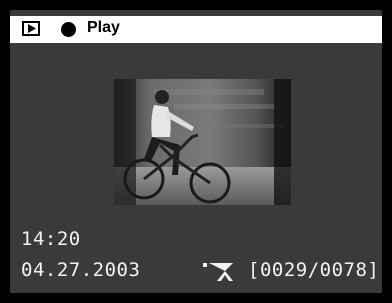  I want to click on mode-label: Play, so click(103, 27).